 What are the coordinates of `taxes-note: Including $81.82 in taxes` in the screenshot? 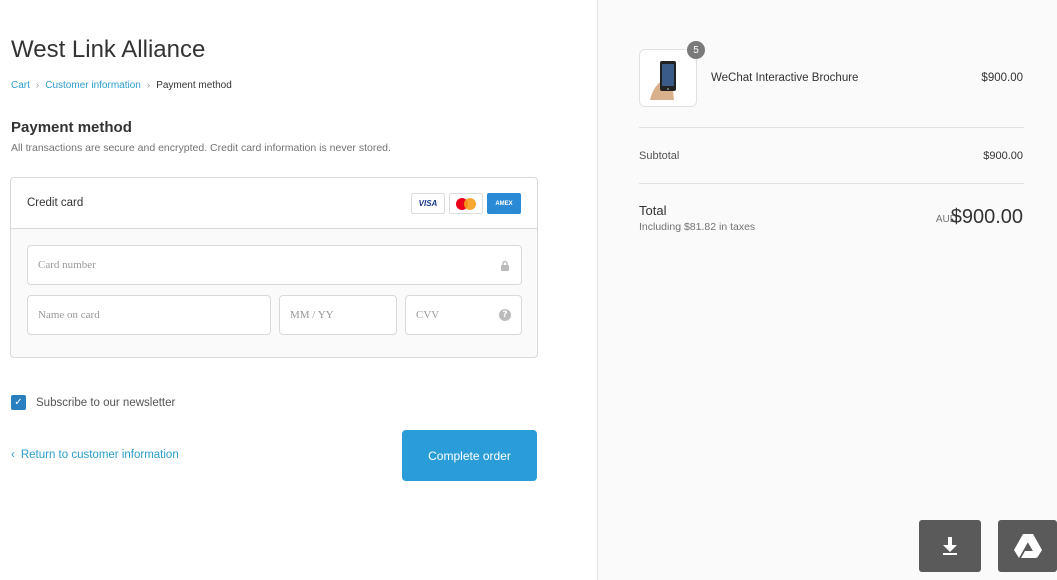 It's located at (697, 227).